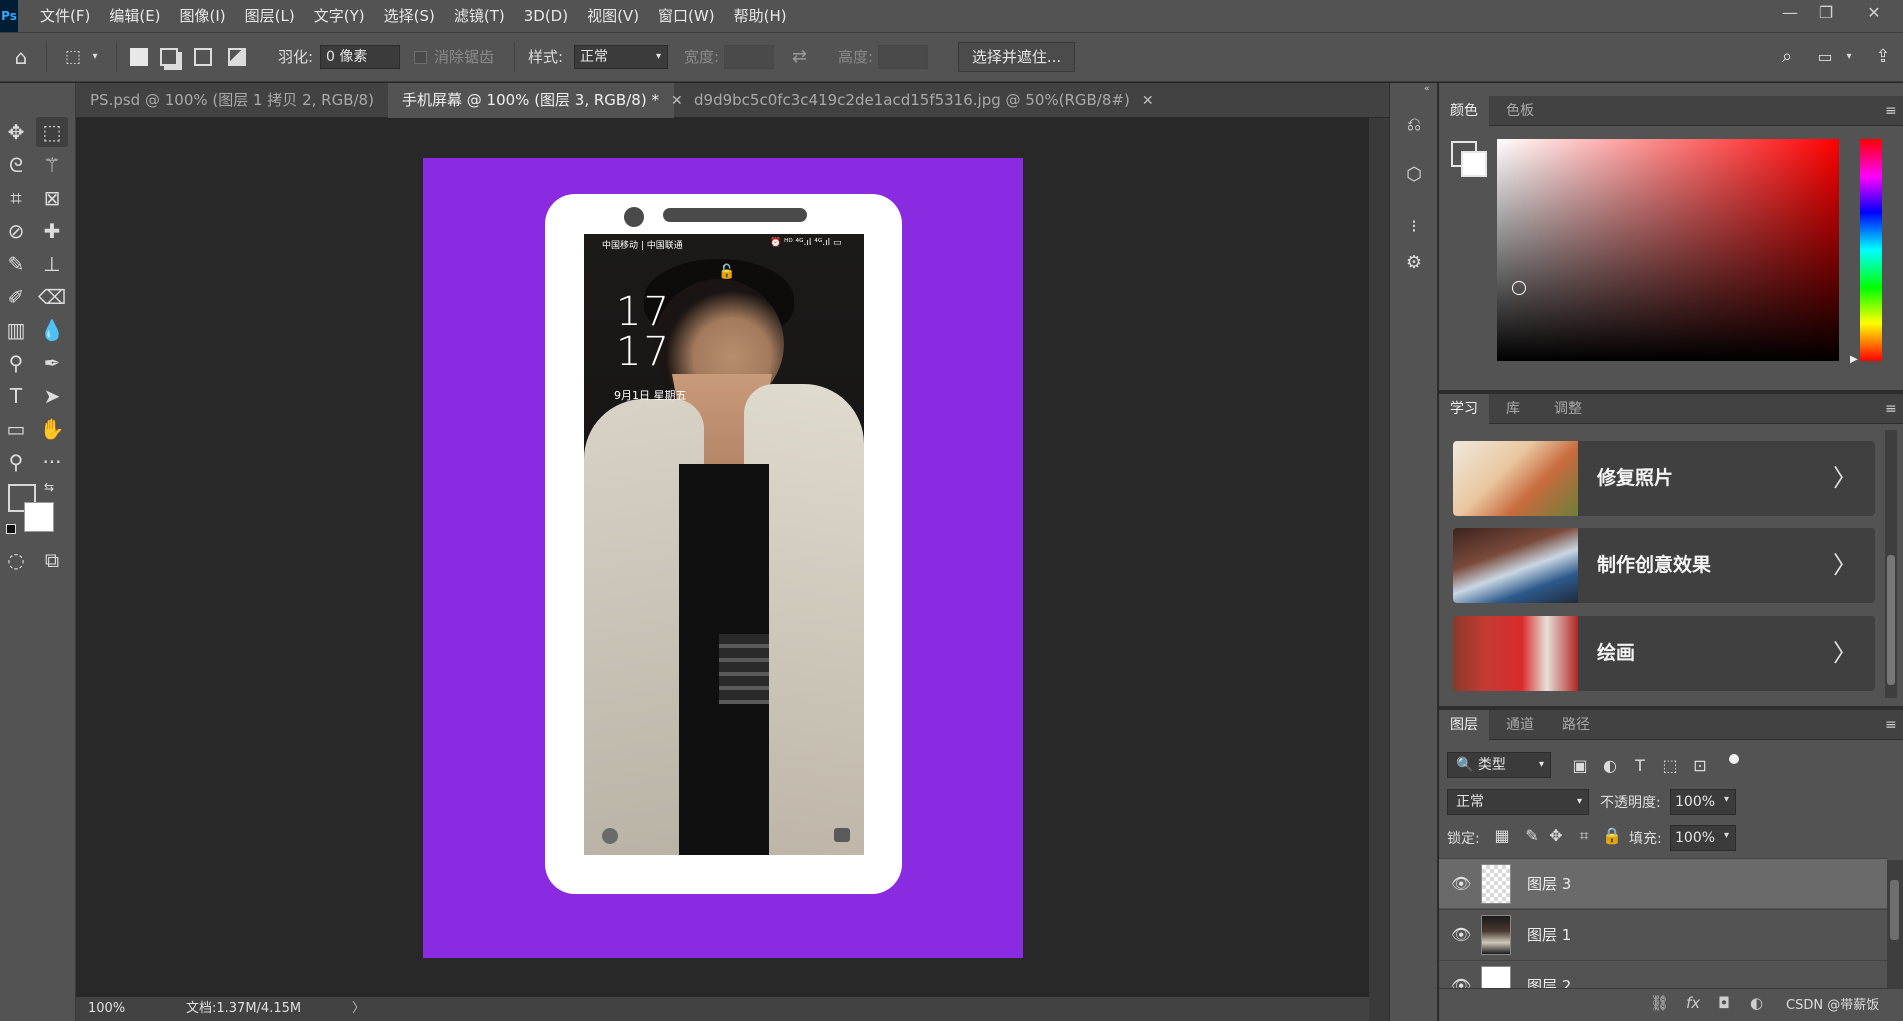  I want to click on learn-card-creative-effects: 制作创意效果 〉, so click(1664, 565).